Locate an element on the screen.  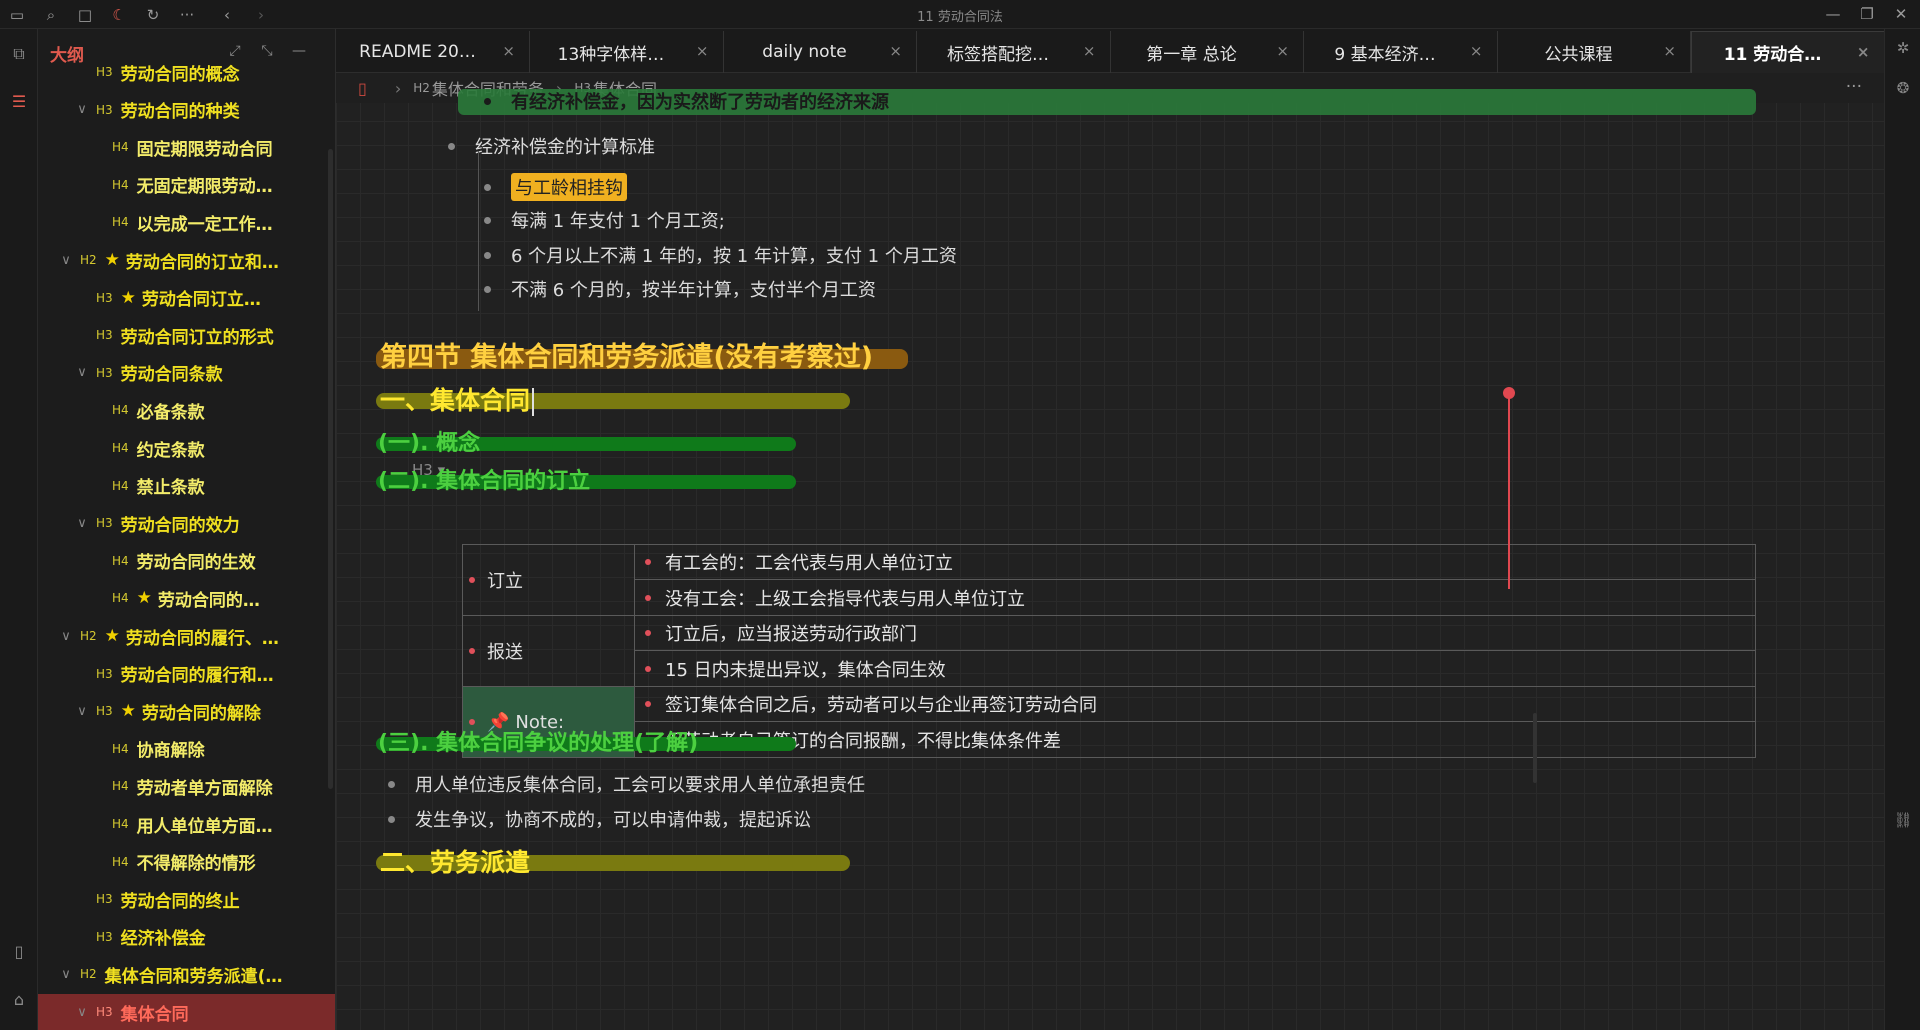
book-icon: ▯ is located at coordinates (19, 952).